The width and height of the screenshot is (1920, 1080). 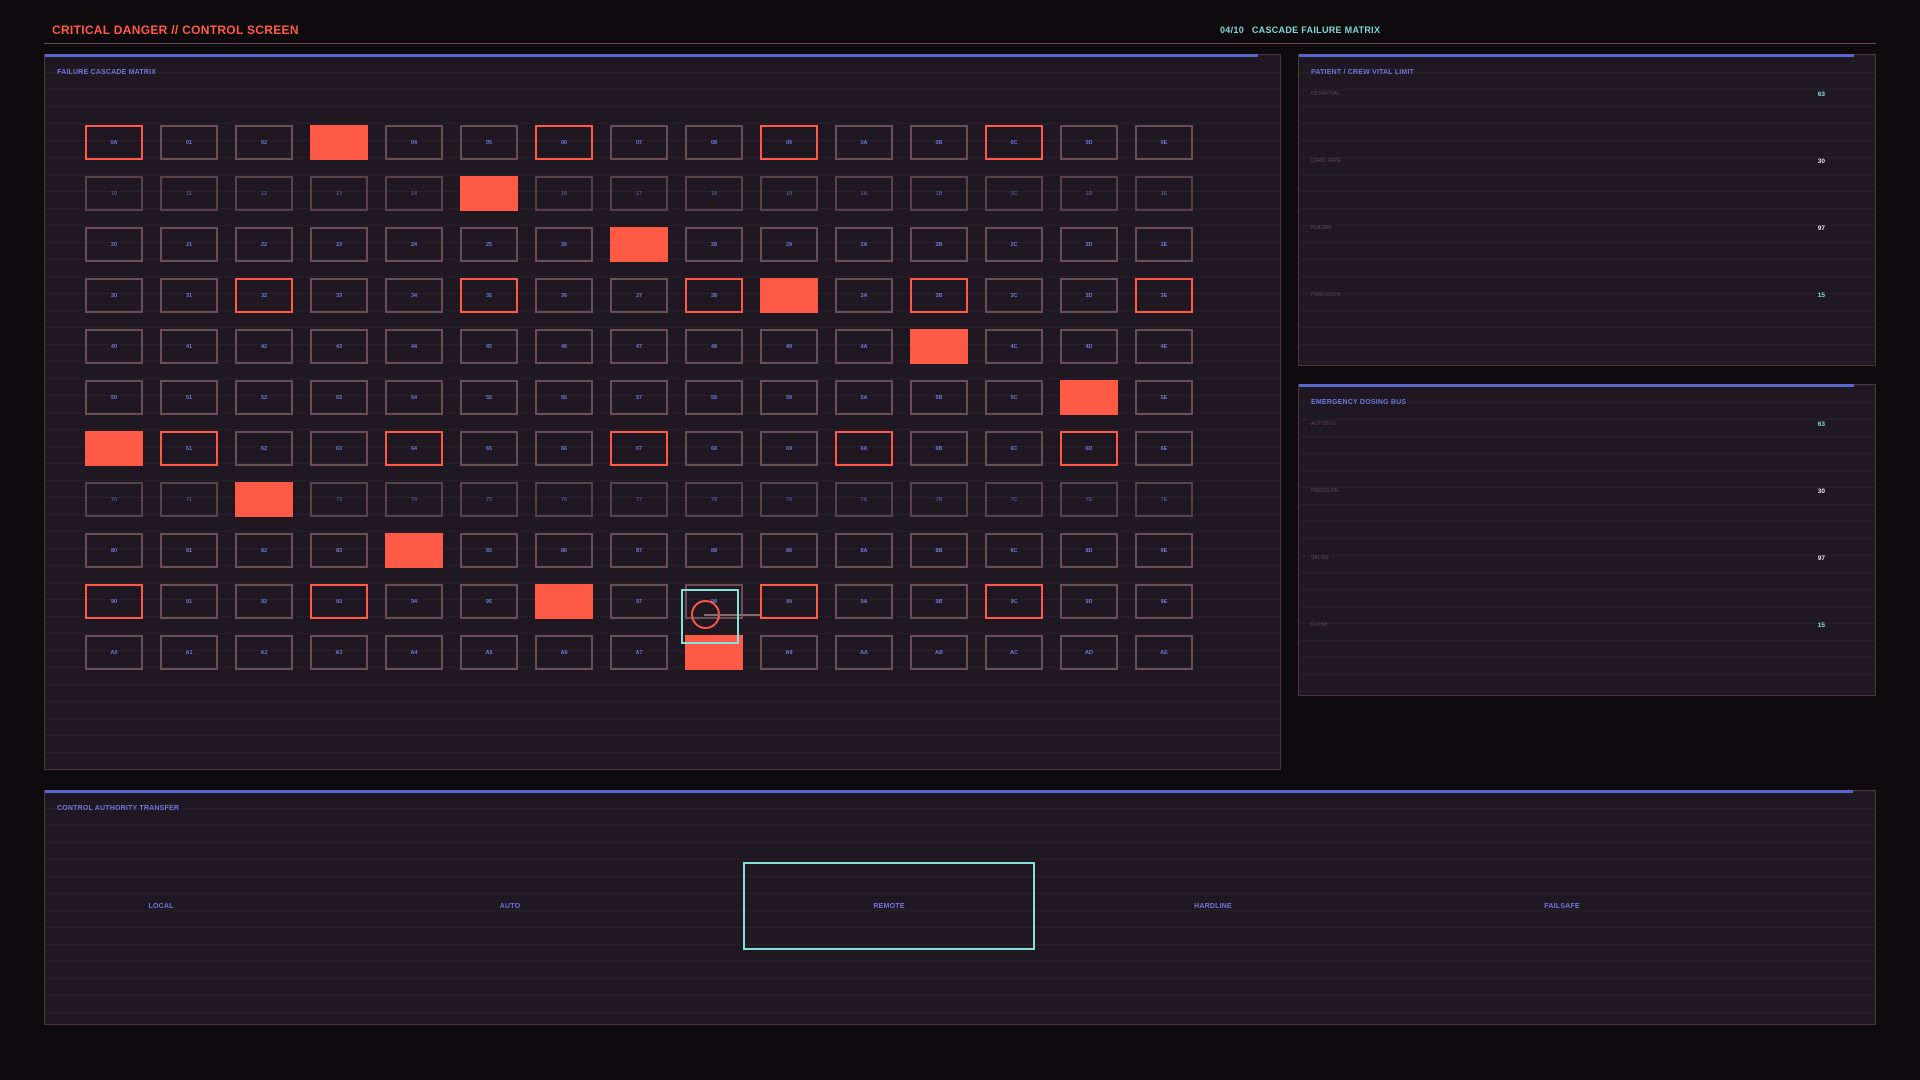 What do you see at coordinates (714, 295) in the screenshot?
I see `matrix-cell: 38` at bounding box center [714, 295].